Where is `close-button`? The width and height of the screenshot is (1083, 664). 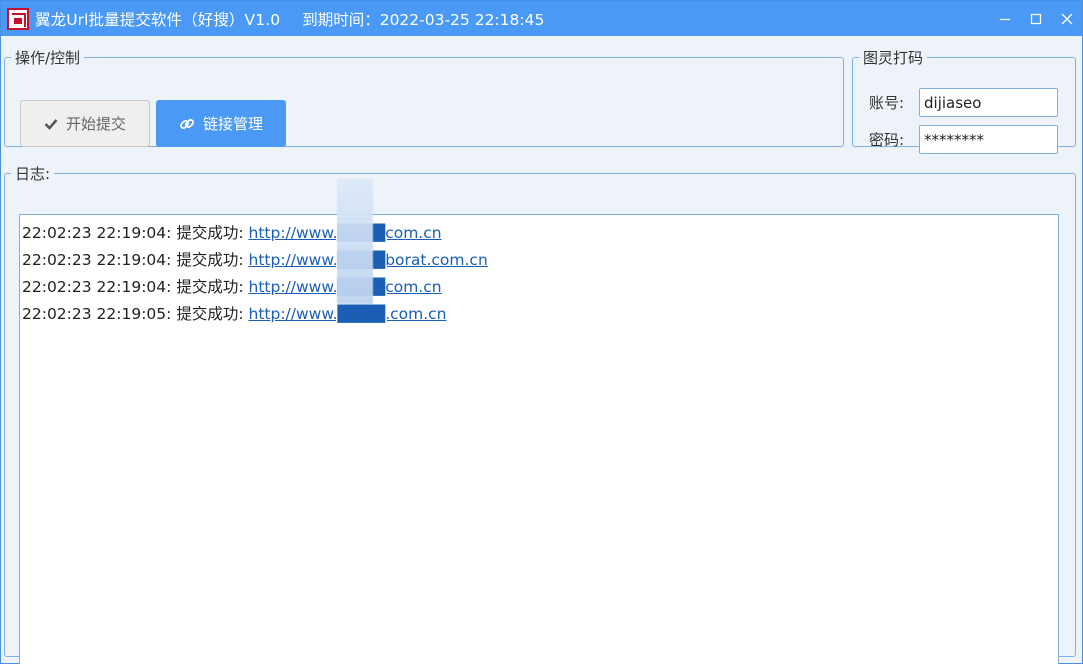 close-button is located at coordinates (1066, 18).